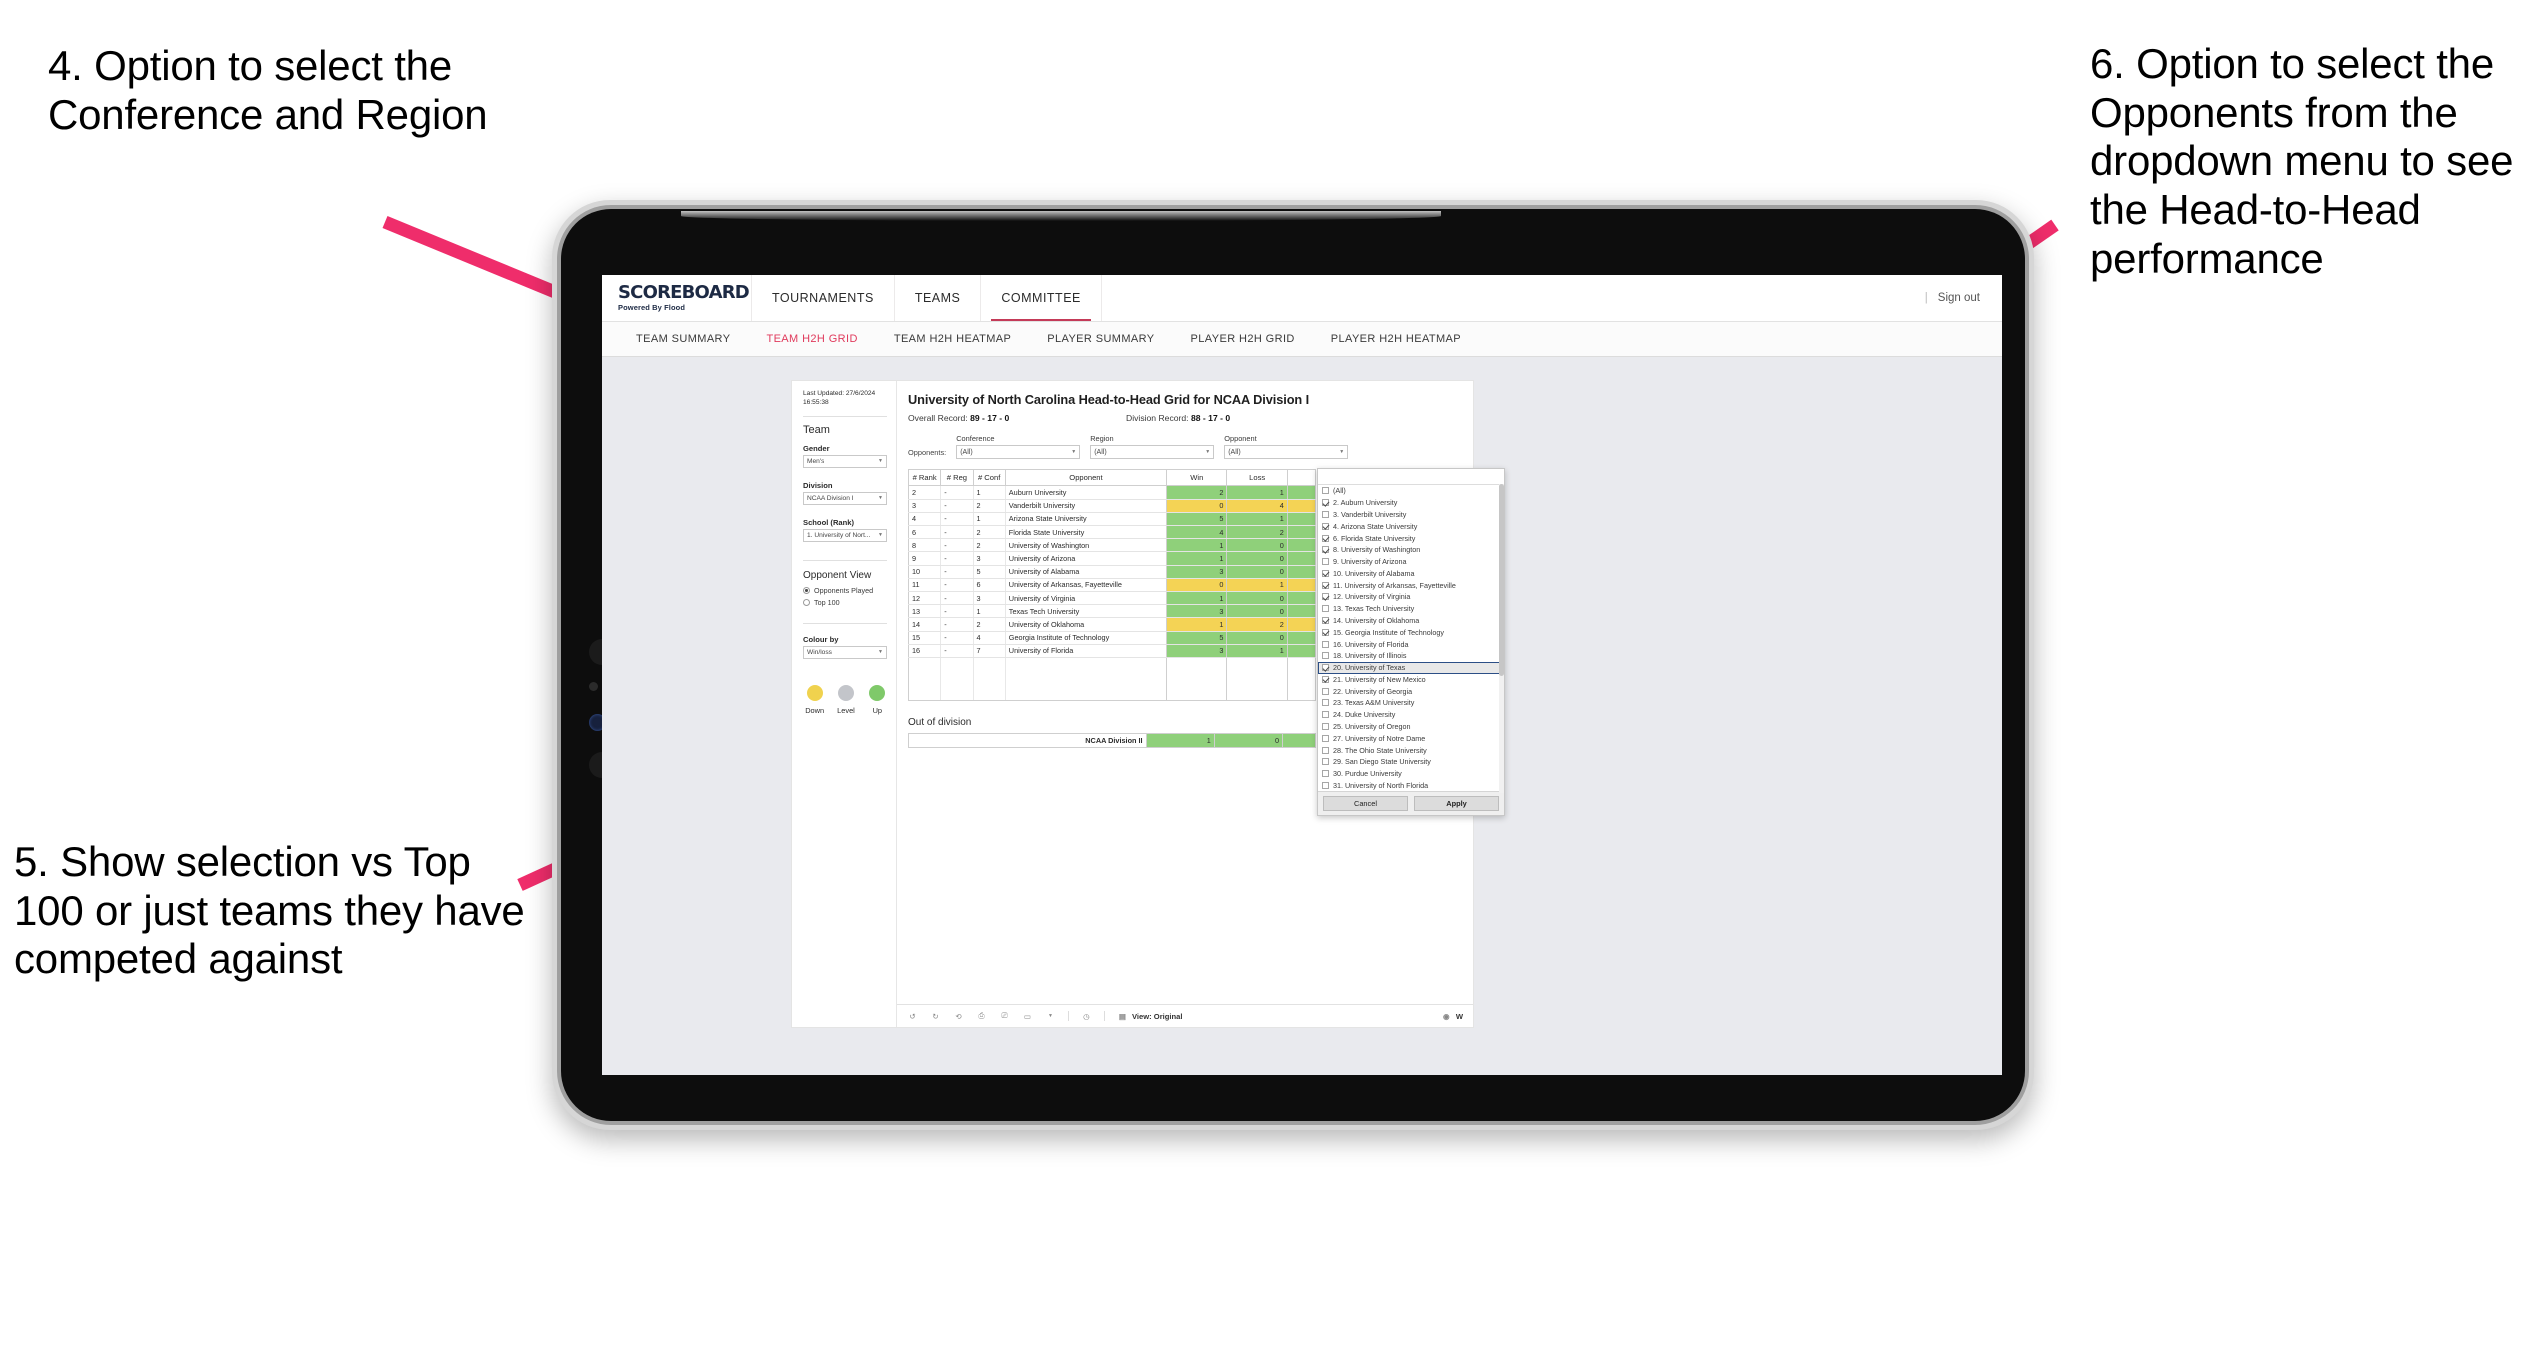 This screenshot has width=2533, height=1363. I want to click on opponent-option: 16. University of Florida, so click(1411, 644).